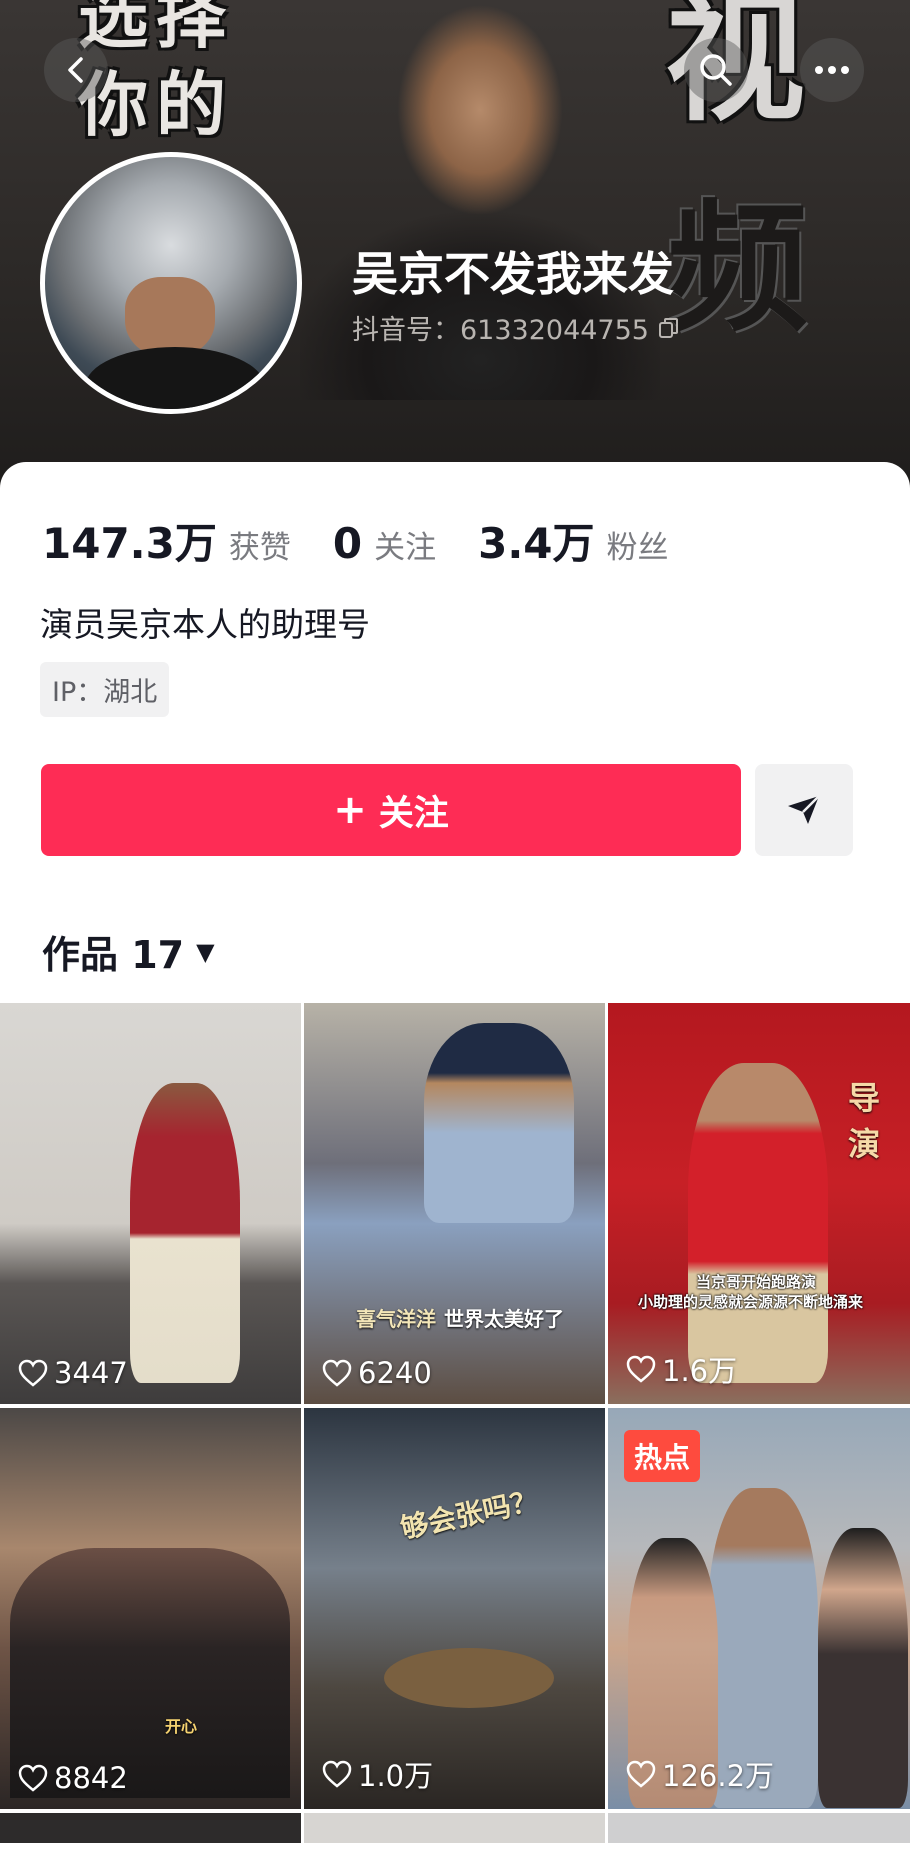 The height and width of the screenshot is (1862, 910). I want to click on video-caption: 开心, so click(181, 1726).